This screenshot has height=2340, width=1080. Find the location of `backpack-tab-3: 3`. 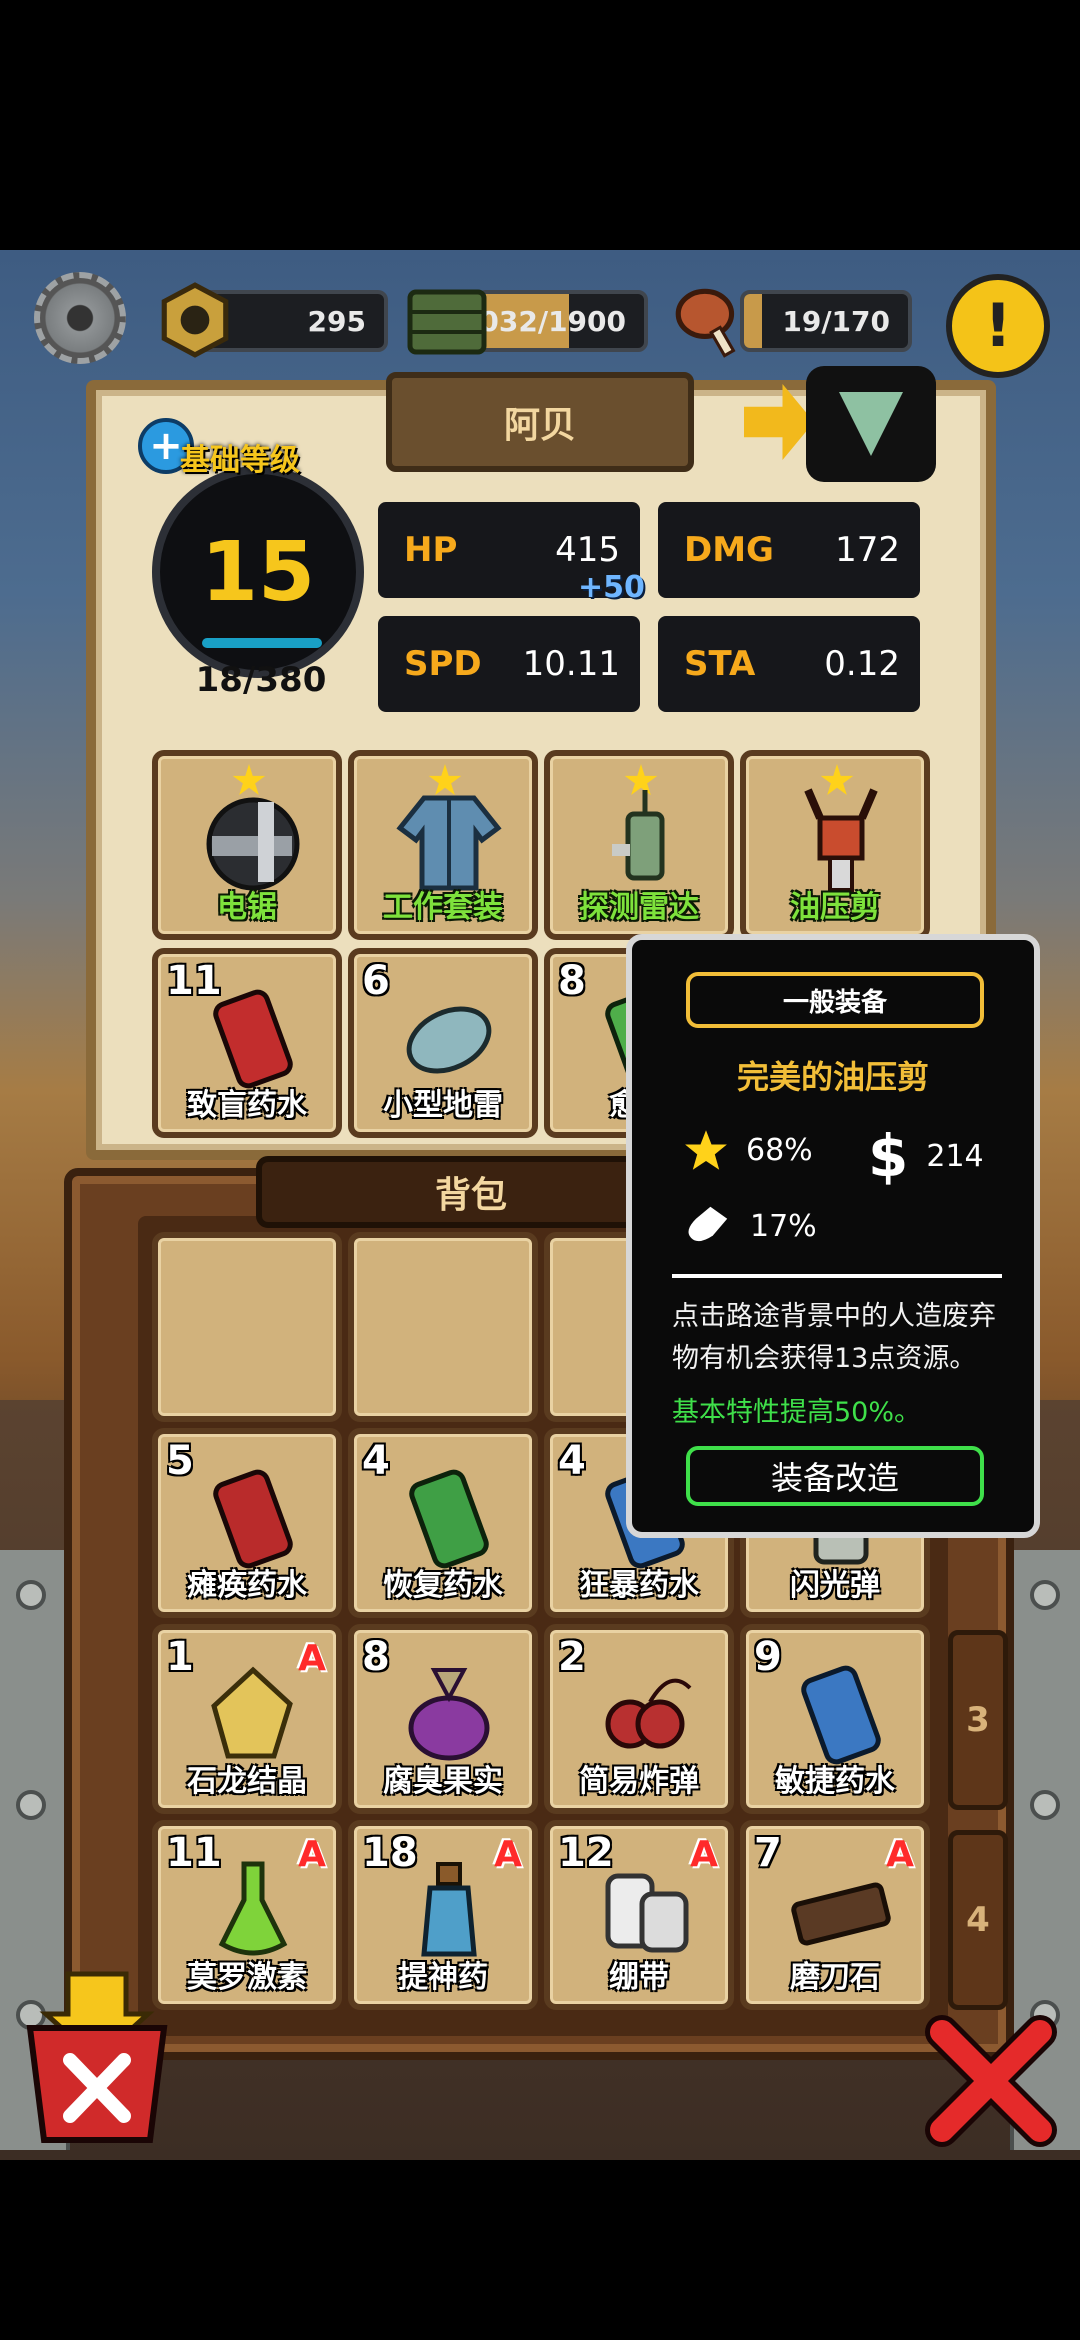

backpack-tab-3: 3 is located at coordinates (978, 1720).